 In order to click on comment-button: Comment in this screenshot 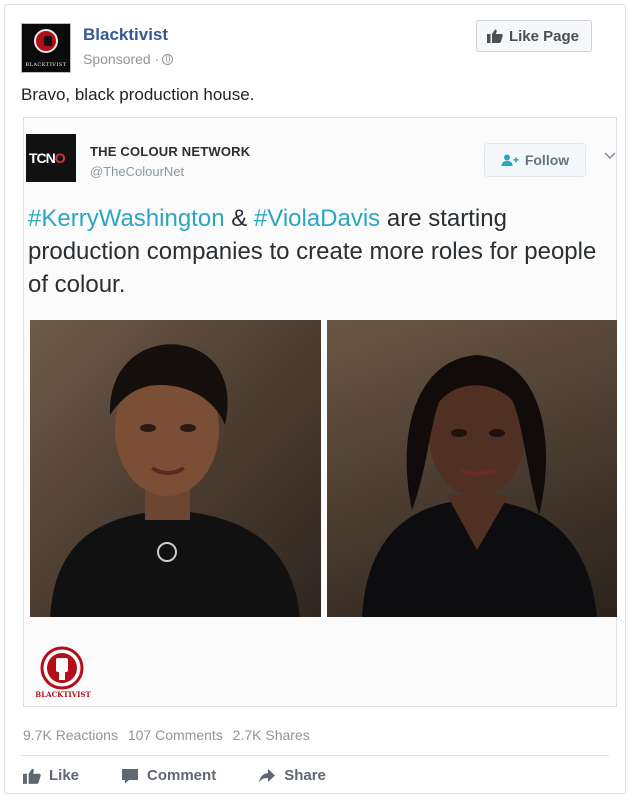, I will do `click(168, 775)`.